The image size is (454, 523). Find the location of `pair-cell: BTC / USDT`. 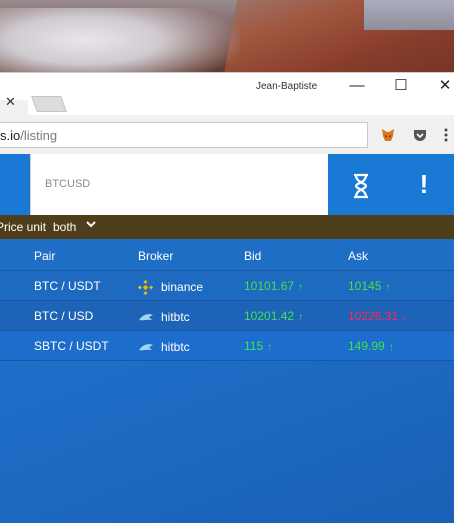

pair-cell: BTC / USDT is located at coordinates (67, 286).